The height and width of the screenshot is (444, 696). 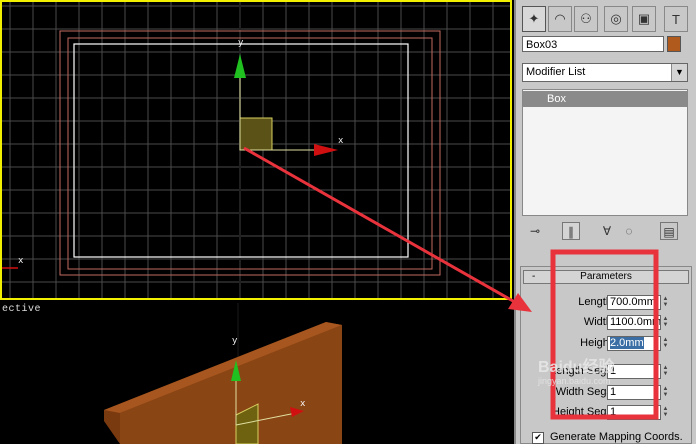 I want to click on param-value: 700.0mm, so click(x=633, y=302).